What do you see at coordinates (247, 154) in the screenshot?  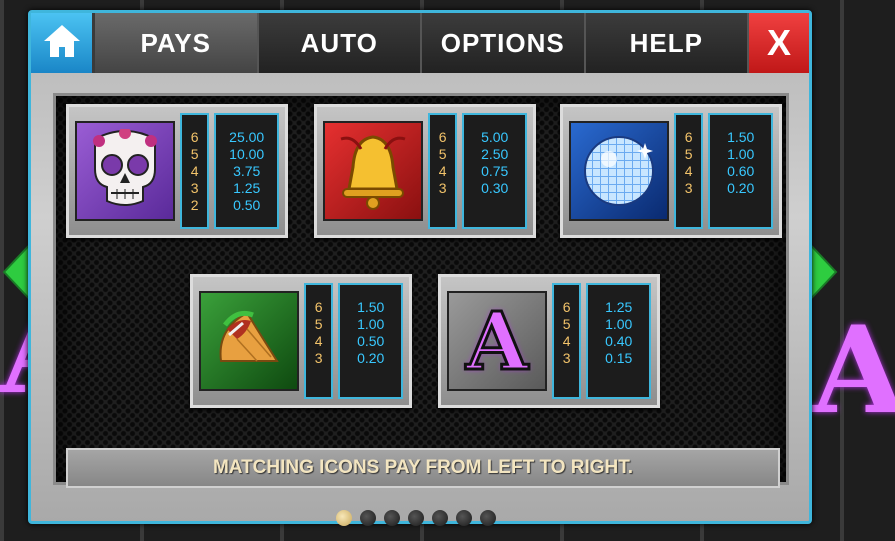 I see `payout-value: 10.00` at bounding box center [247, 154].